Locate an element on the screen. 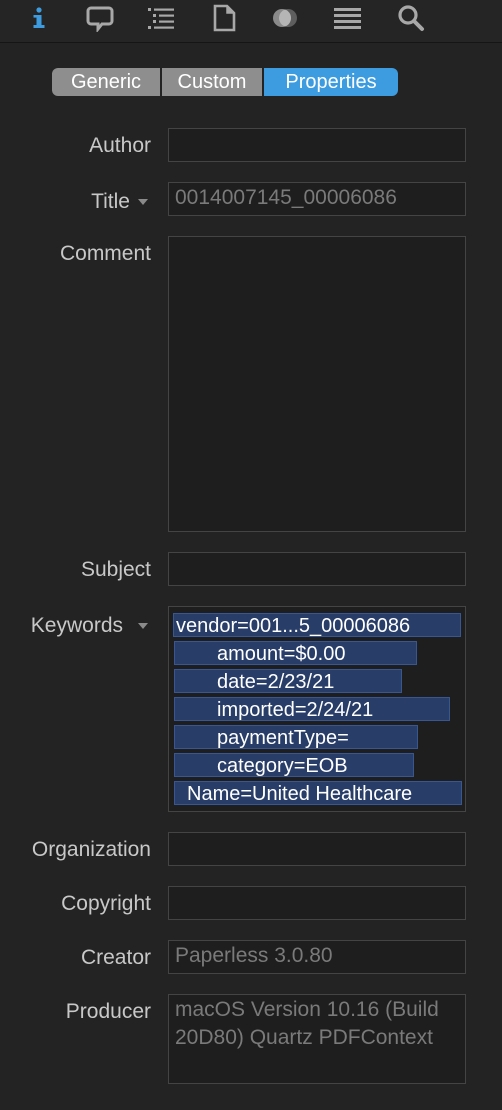  copyright-field is located at coordinates (317, 903).